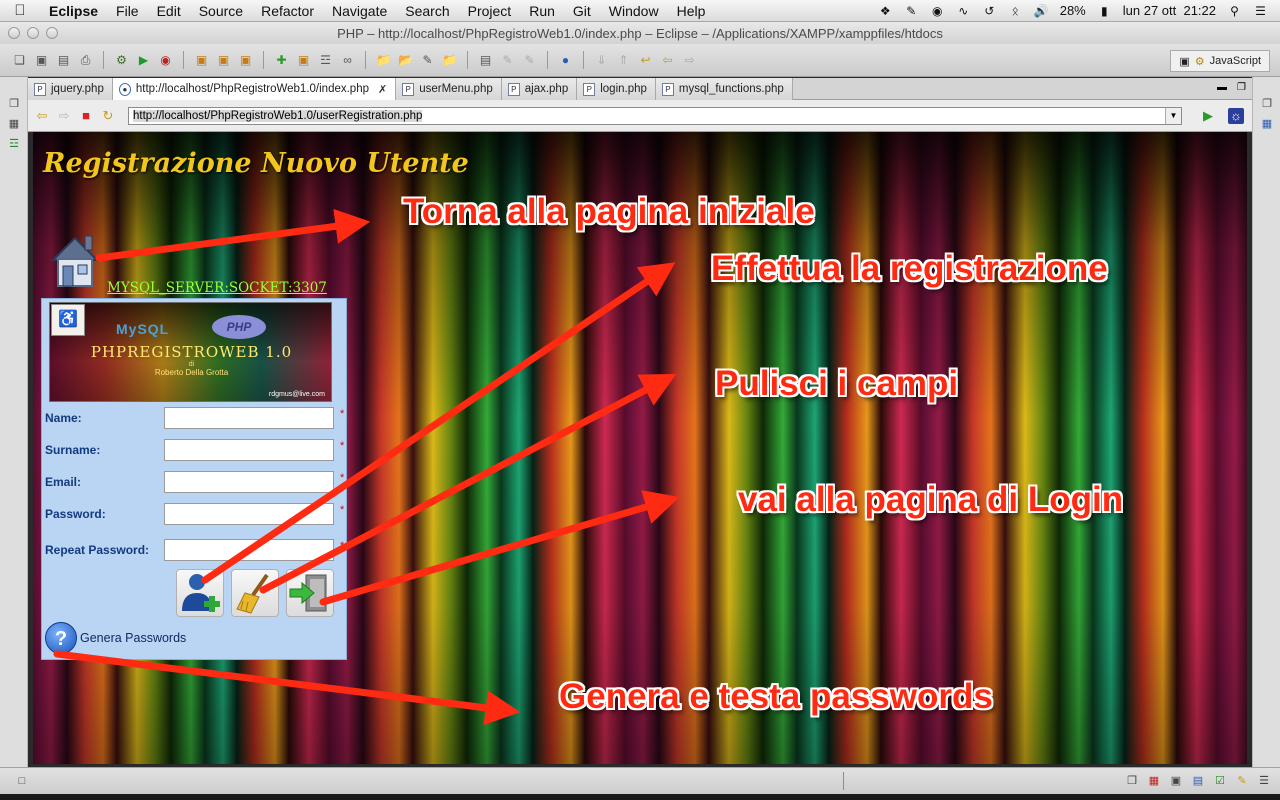 The height and width of the screenshot is (800, 1280). I want to click on menu-project: Project, so click(490, 11).